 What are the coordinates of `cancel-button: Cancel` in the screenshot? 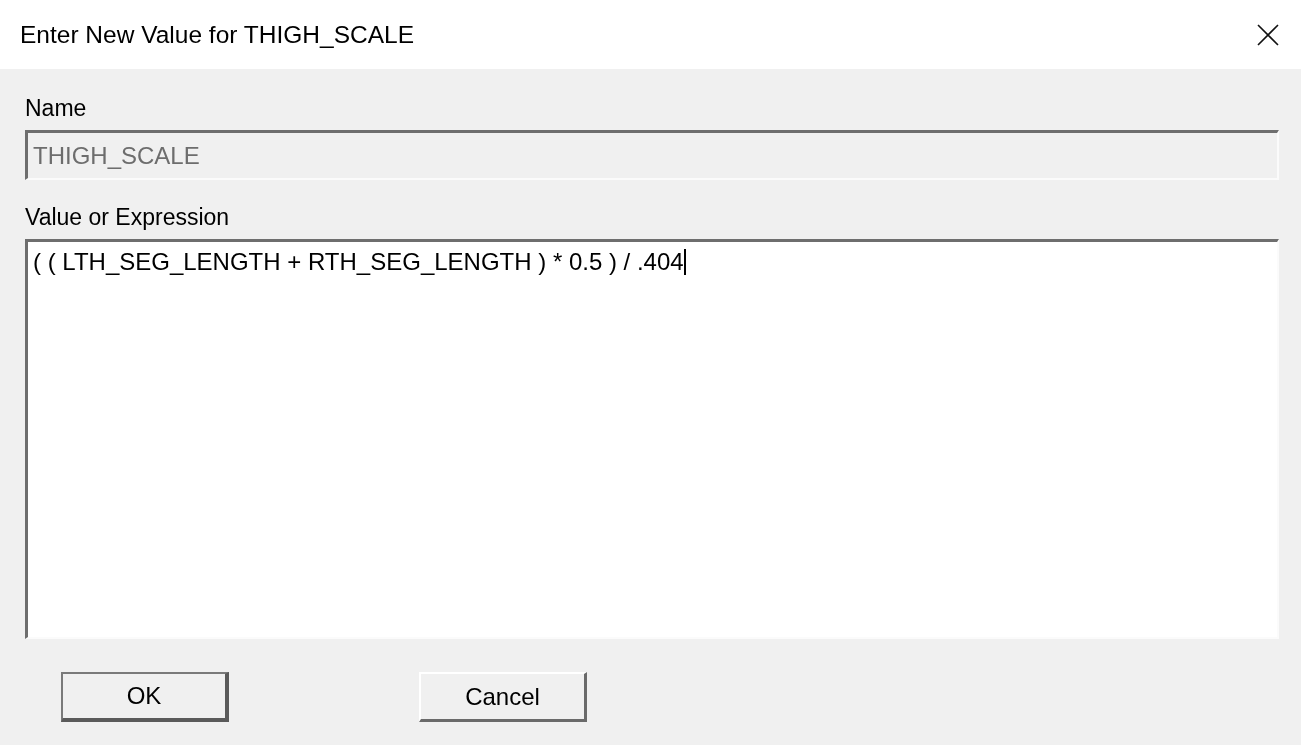 It's located at (503, 697).